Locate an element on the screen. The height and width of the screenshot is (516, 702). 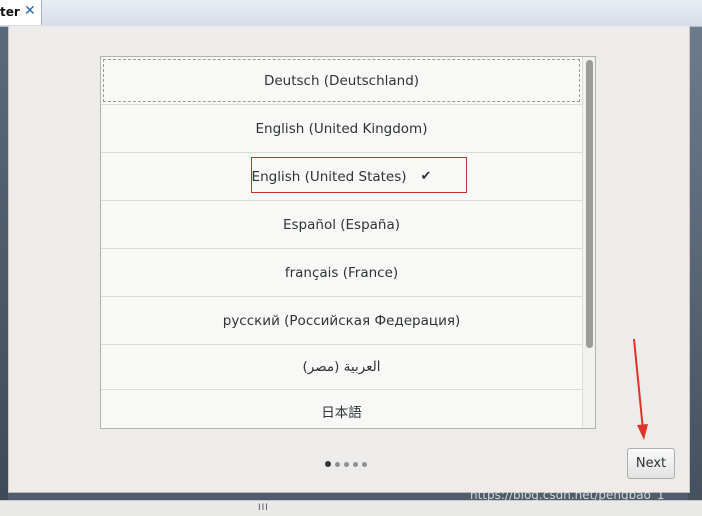
language-item-content: العربية (مصر) is located at coordinates (341, 367).